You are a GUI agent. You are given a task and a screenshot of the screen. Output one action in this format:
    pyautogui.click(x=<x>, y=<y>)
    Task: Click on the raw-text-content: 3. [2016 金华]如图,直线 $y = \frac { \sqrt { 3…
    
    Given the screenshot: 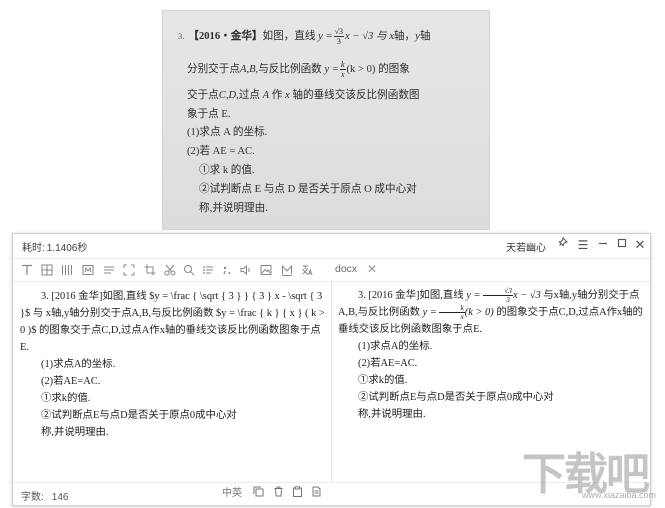 What is the action you would take?
    pyautogui.click(x=174, y=364)
    